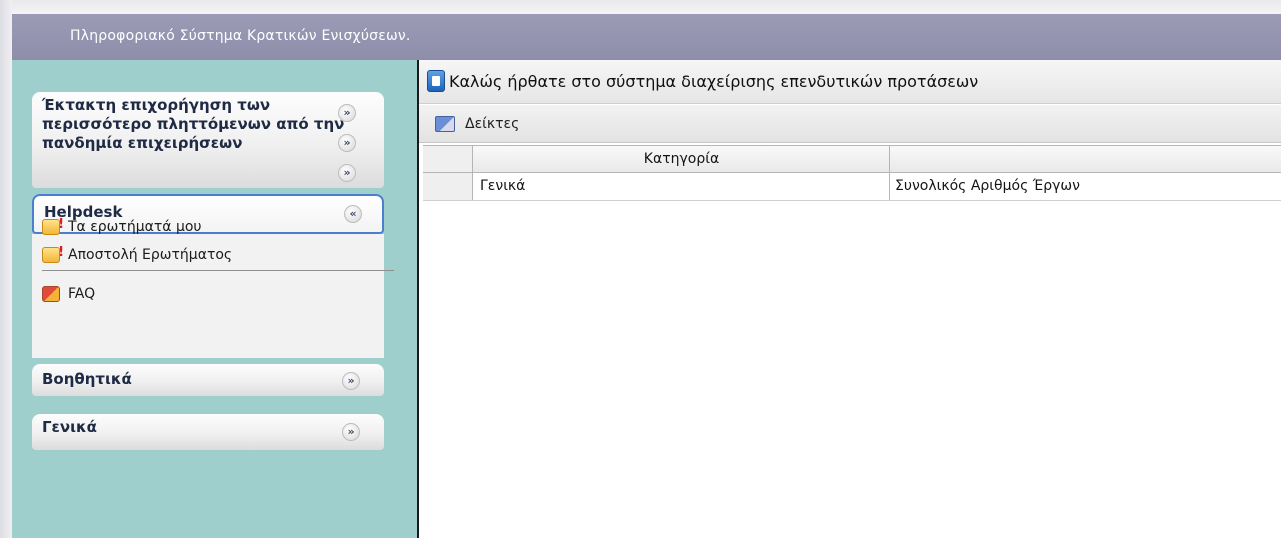  I want to click on helpdesk-menu: Τα ερωτήματά μου Αποστολή Ερωτήματος FAQ, so click(213, 287).